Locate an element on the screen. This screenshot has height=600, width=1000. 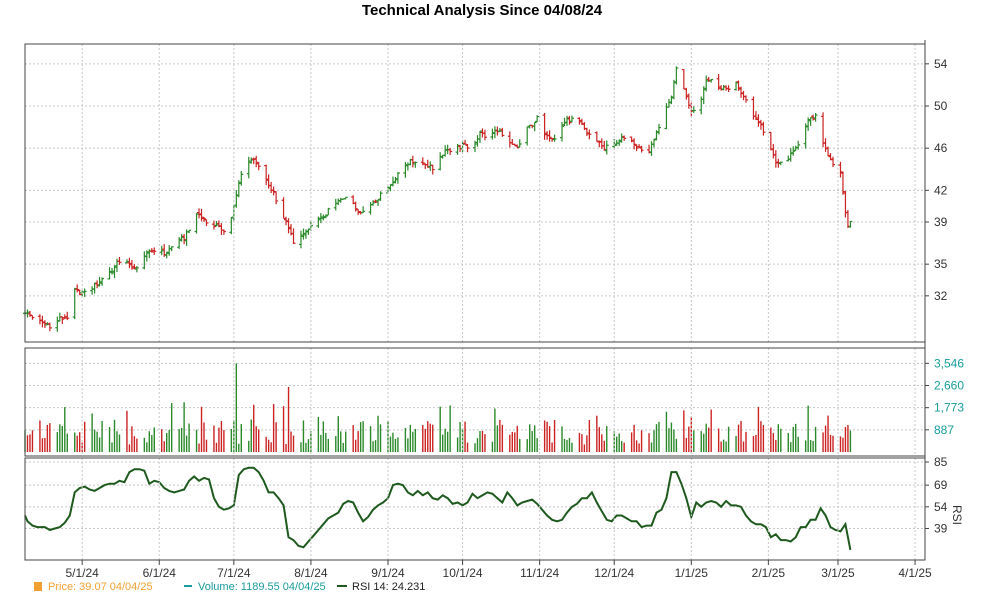
rsi-axis-label: RSI is located at coordinates (957, 515).